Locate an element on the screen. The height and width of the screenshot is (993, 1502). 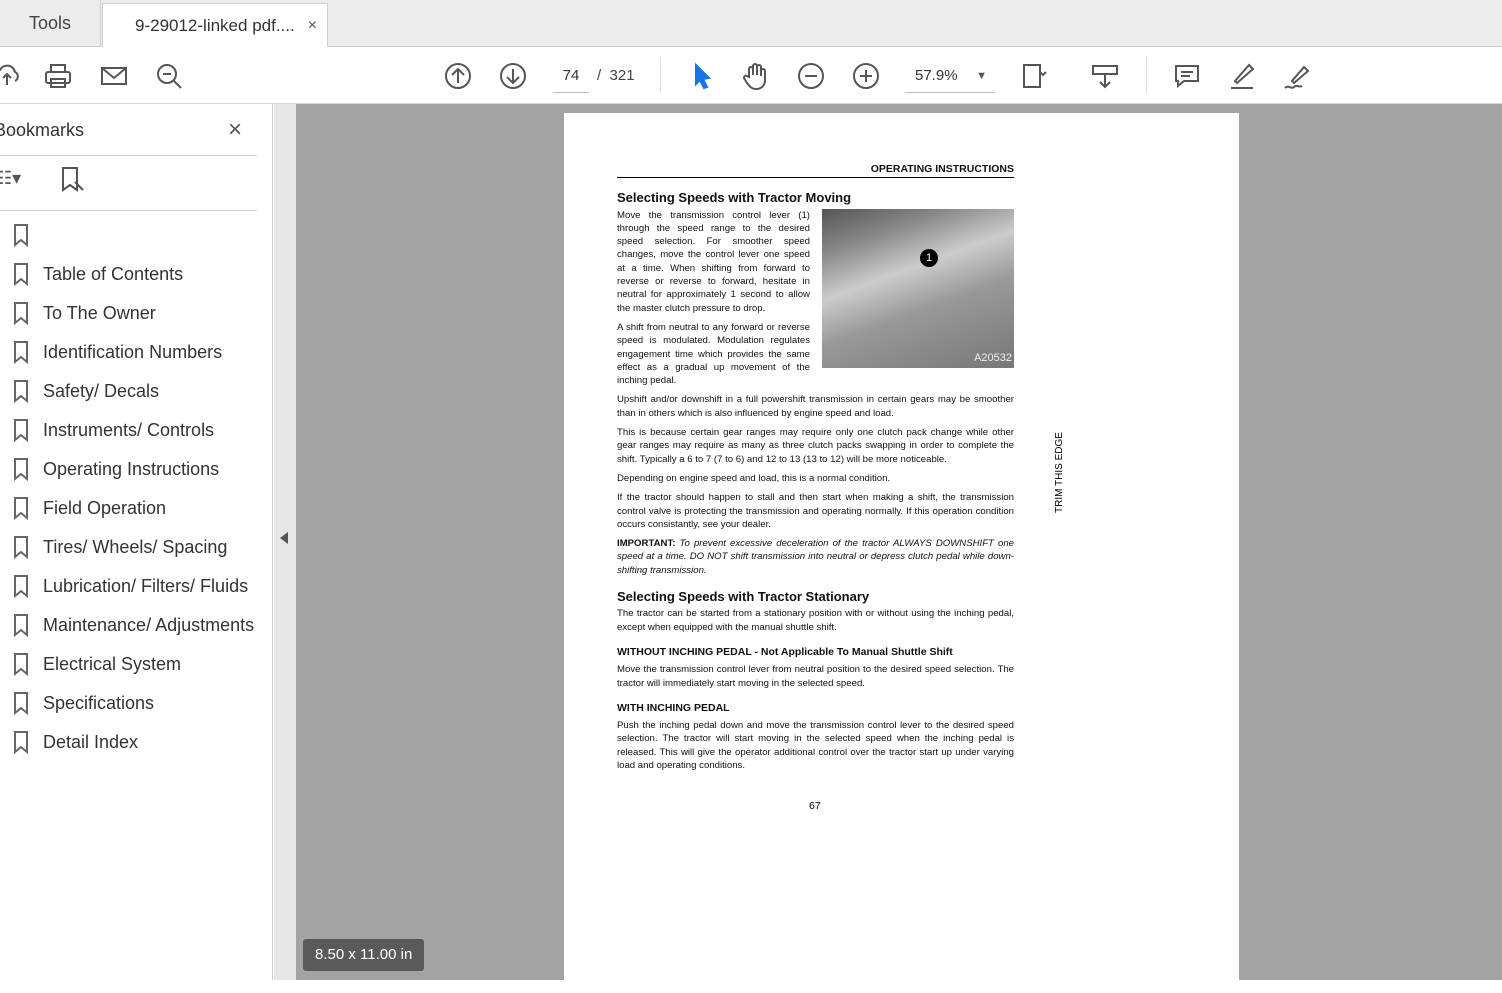
zoom-dropdown: 57.9% ▼ is located at coordinates (950, 76).